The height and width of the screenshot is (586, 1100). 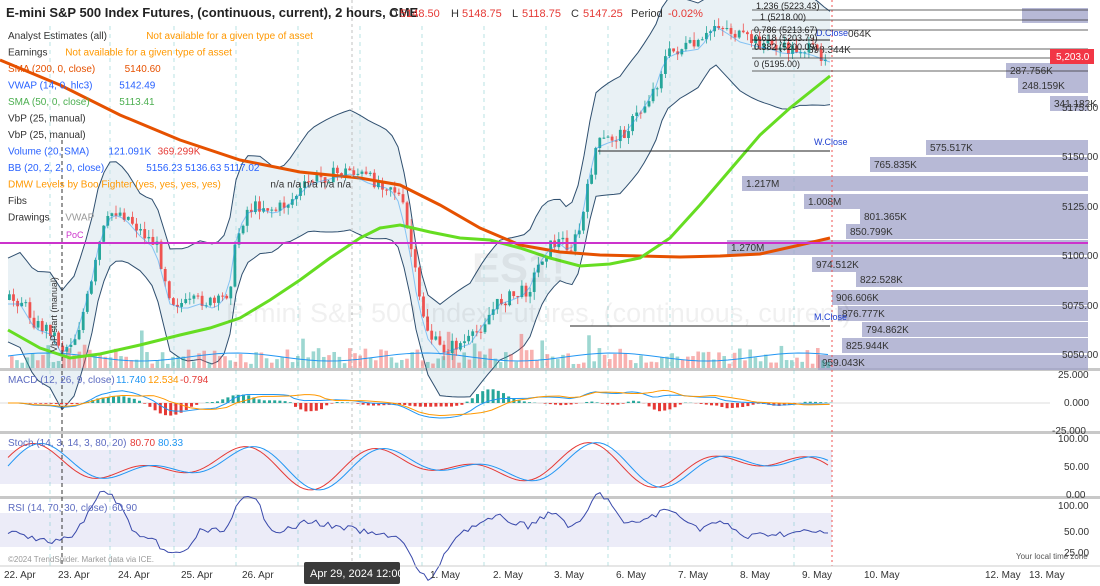 What do you see at coordinates (1076, 467) in the screenshot?
I see `stoch-axis-mid: 50.00` at bounding box center [1076, 467].